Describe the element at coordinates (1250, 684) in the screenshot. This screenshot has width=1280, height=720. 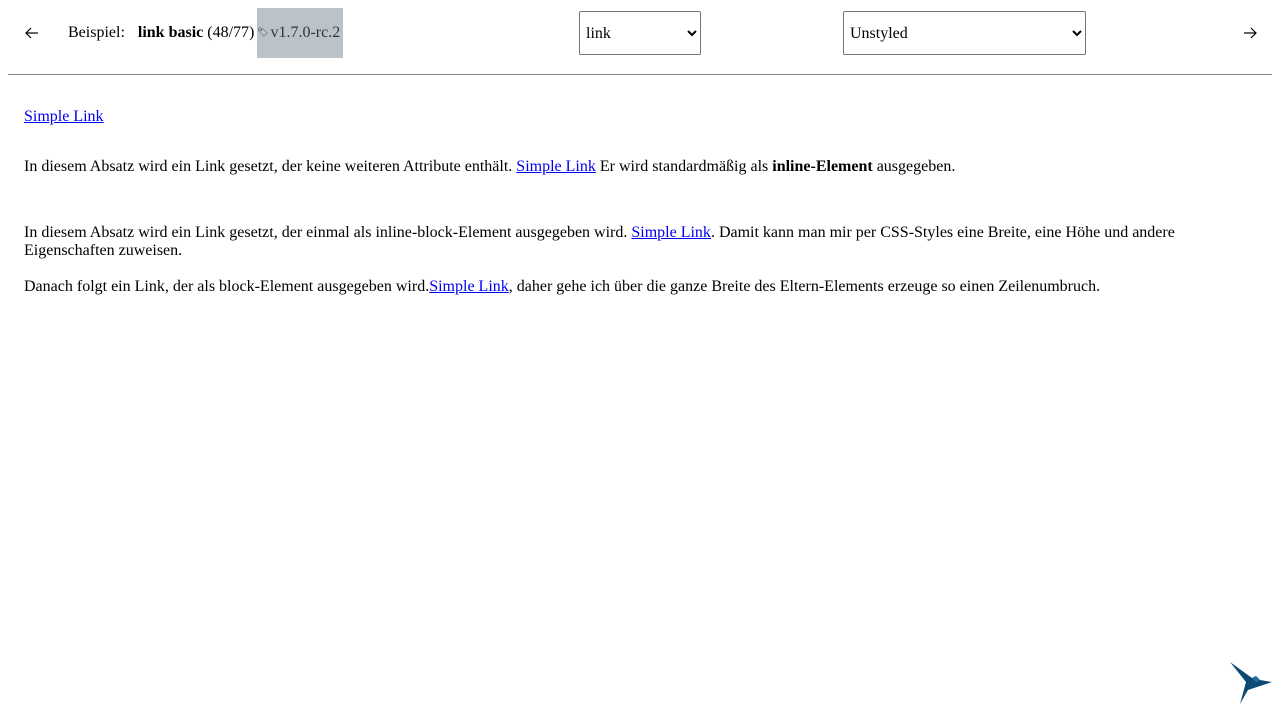
I see `hummingbird-logo-icon` at that location.